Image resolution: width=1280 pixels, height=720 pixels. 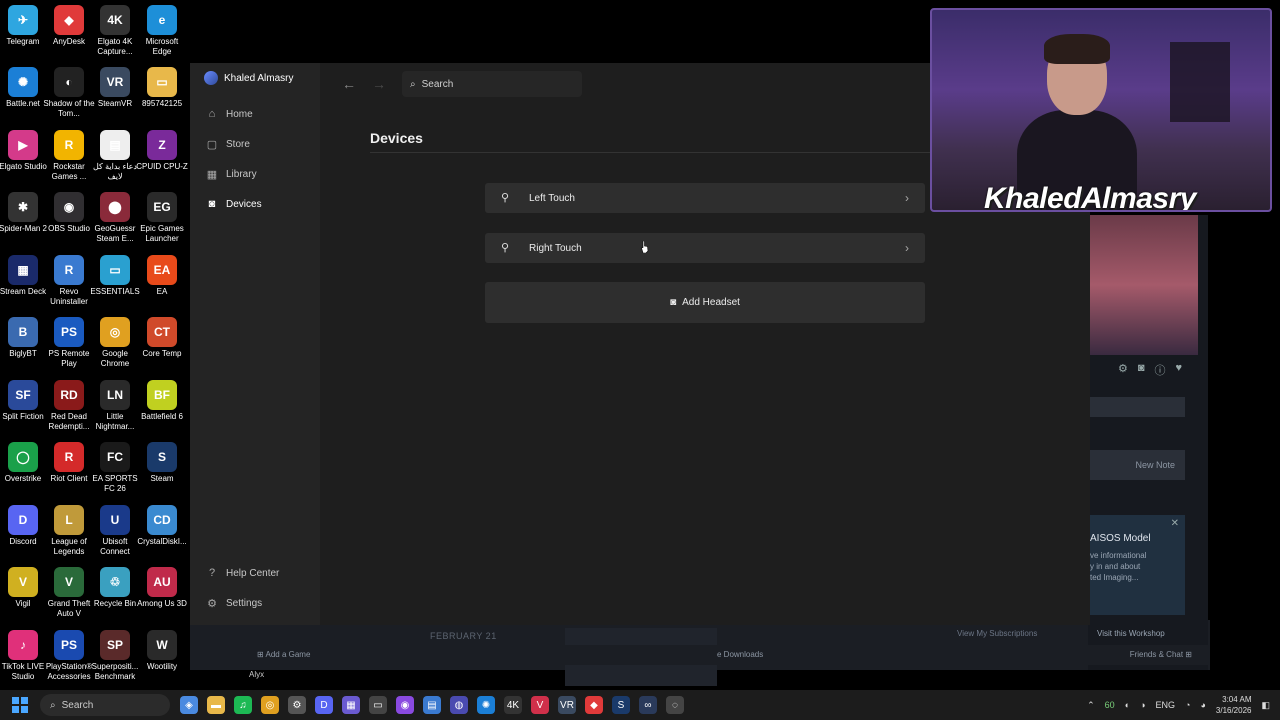 I want to click on desktop-icon: SP Superpositi... Benchmark, so click(x=115, y=661).